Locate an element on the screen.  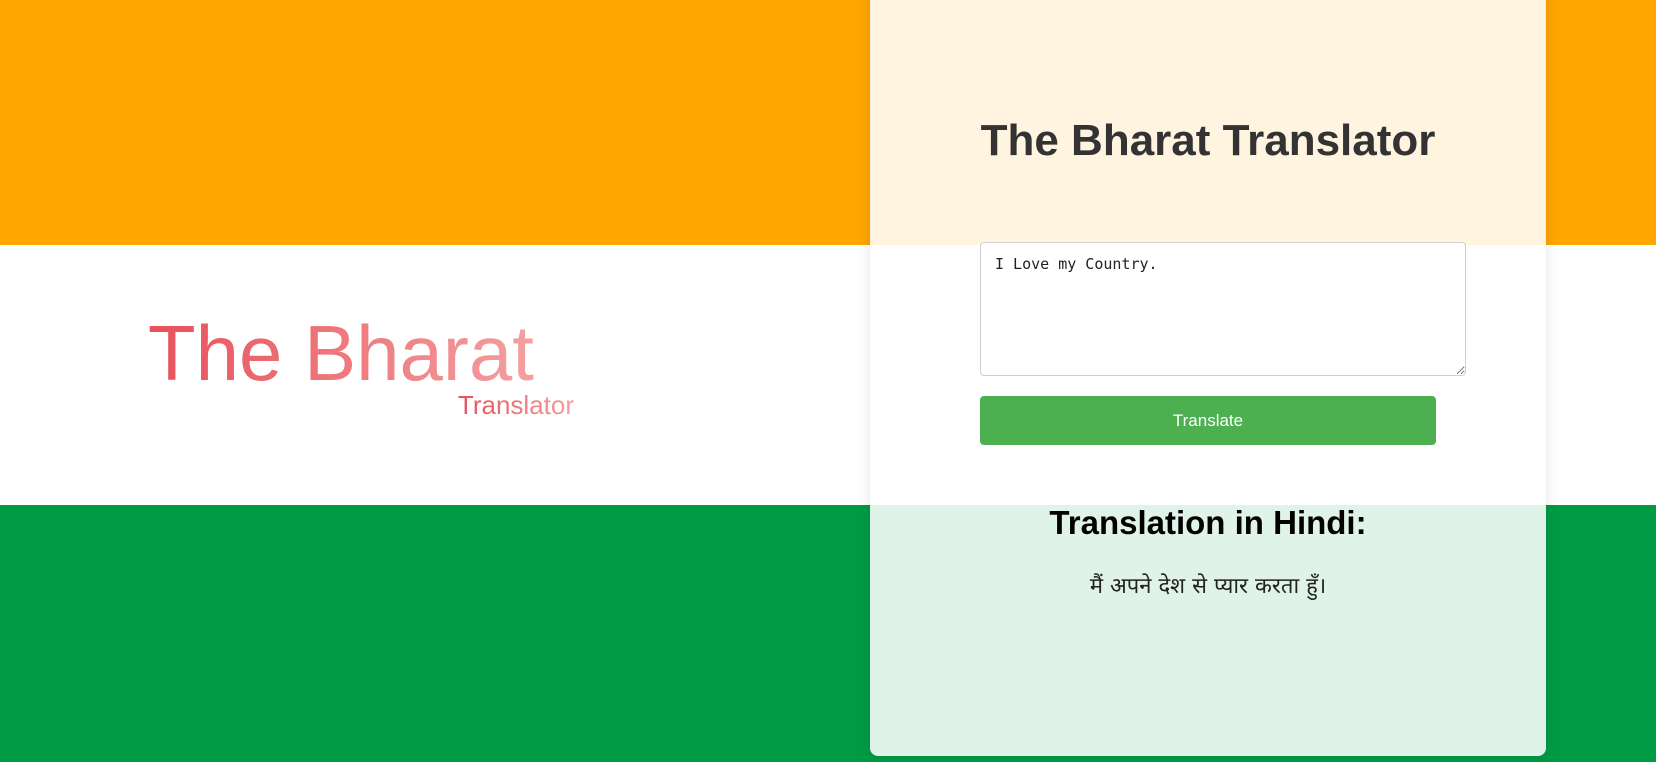
translate-button: Translate is located at coordinates (1208, 420).